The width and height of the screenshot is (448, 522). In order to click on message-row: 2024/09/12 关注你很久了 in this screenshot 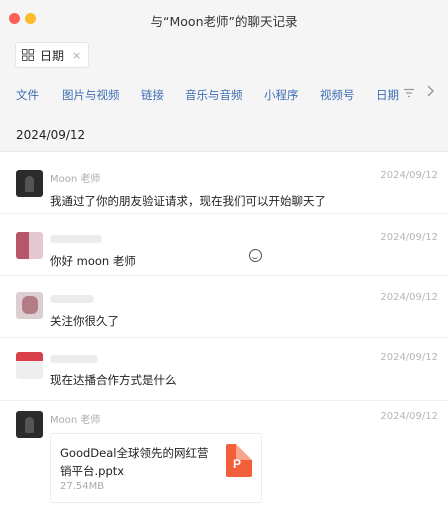, I will do `click(224, 307)`.